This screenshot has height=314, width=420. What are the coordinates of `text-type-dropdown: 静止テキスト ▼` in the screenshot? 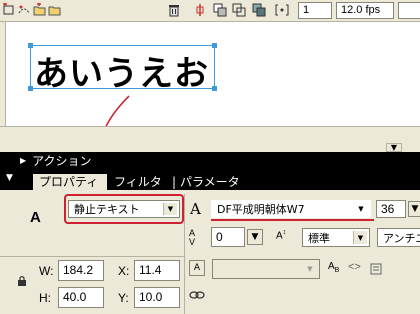 It's located at (124, 209).